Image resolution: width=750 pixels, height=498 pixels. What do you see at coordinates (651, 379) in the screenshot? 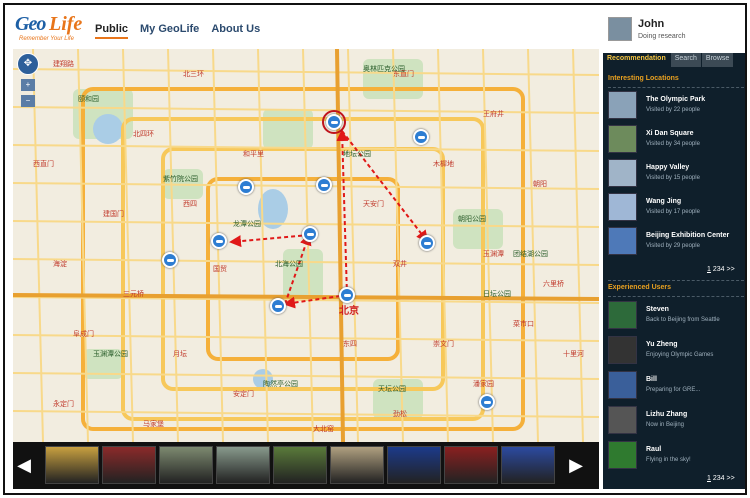
I see `expert-user-name: Bill` at bounding box center [651, 379].